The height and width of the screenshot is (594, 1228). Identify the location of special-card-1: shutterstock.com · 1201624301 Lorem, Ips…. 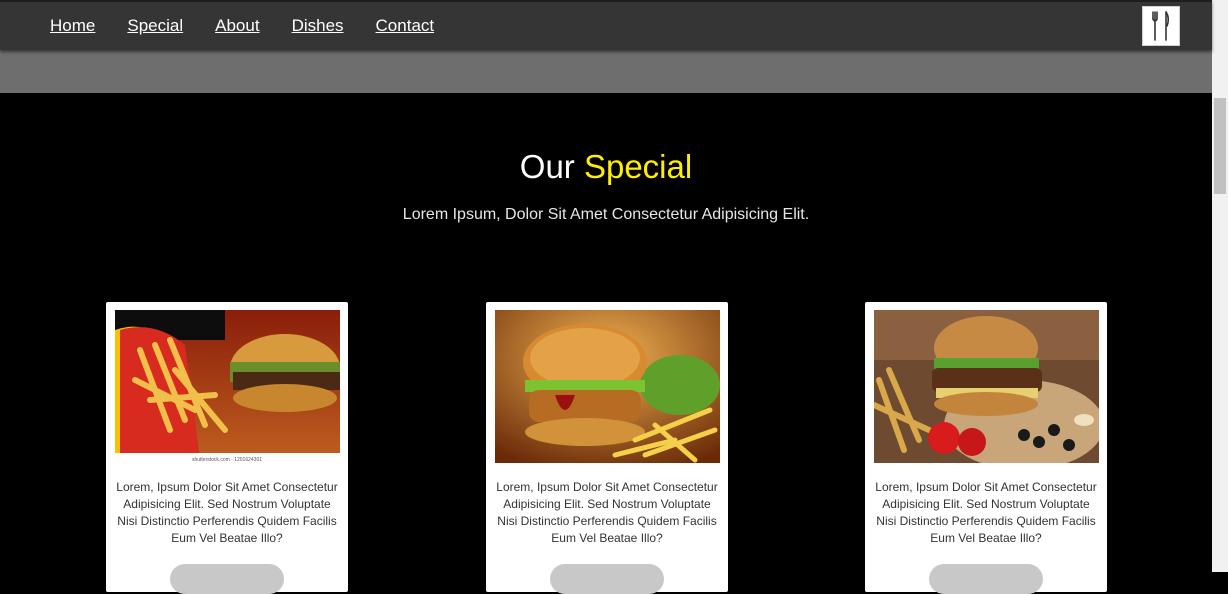
(227, 448).